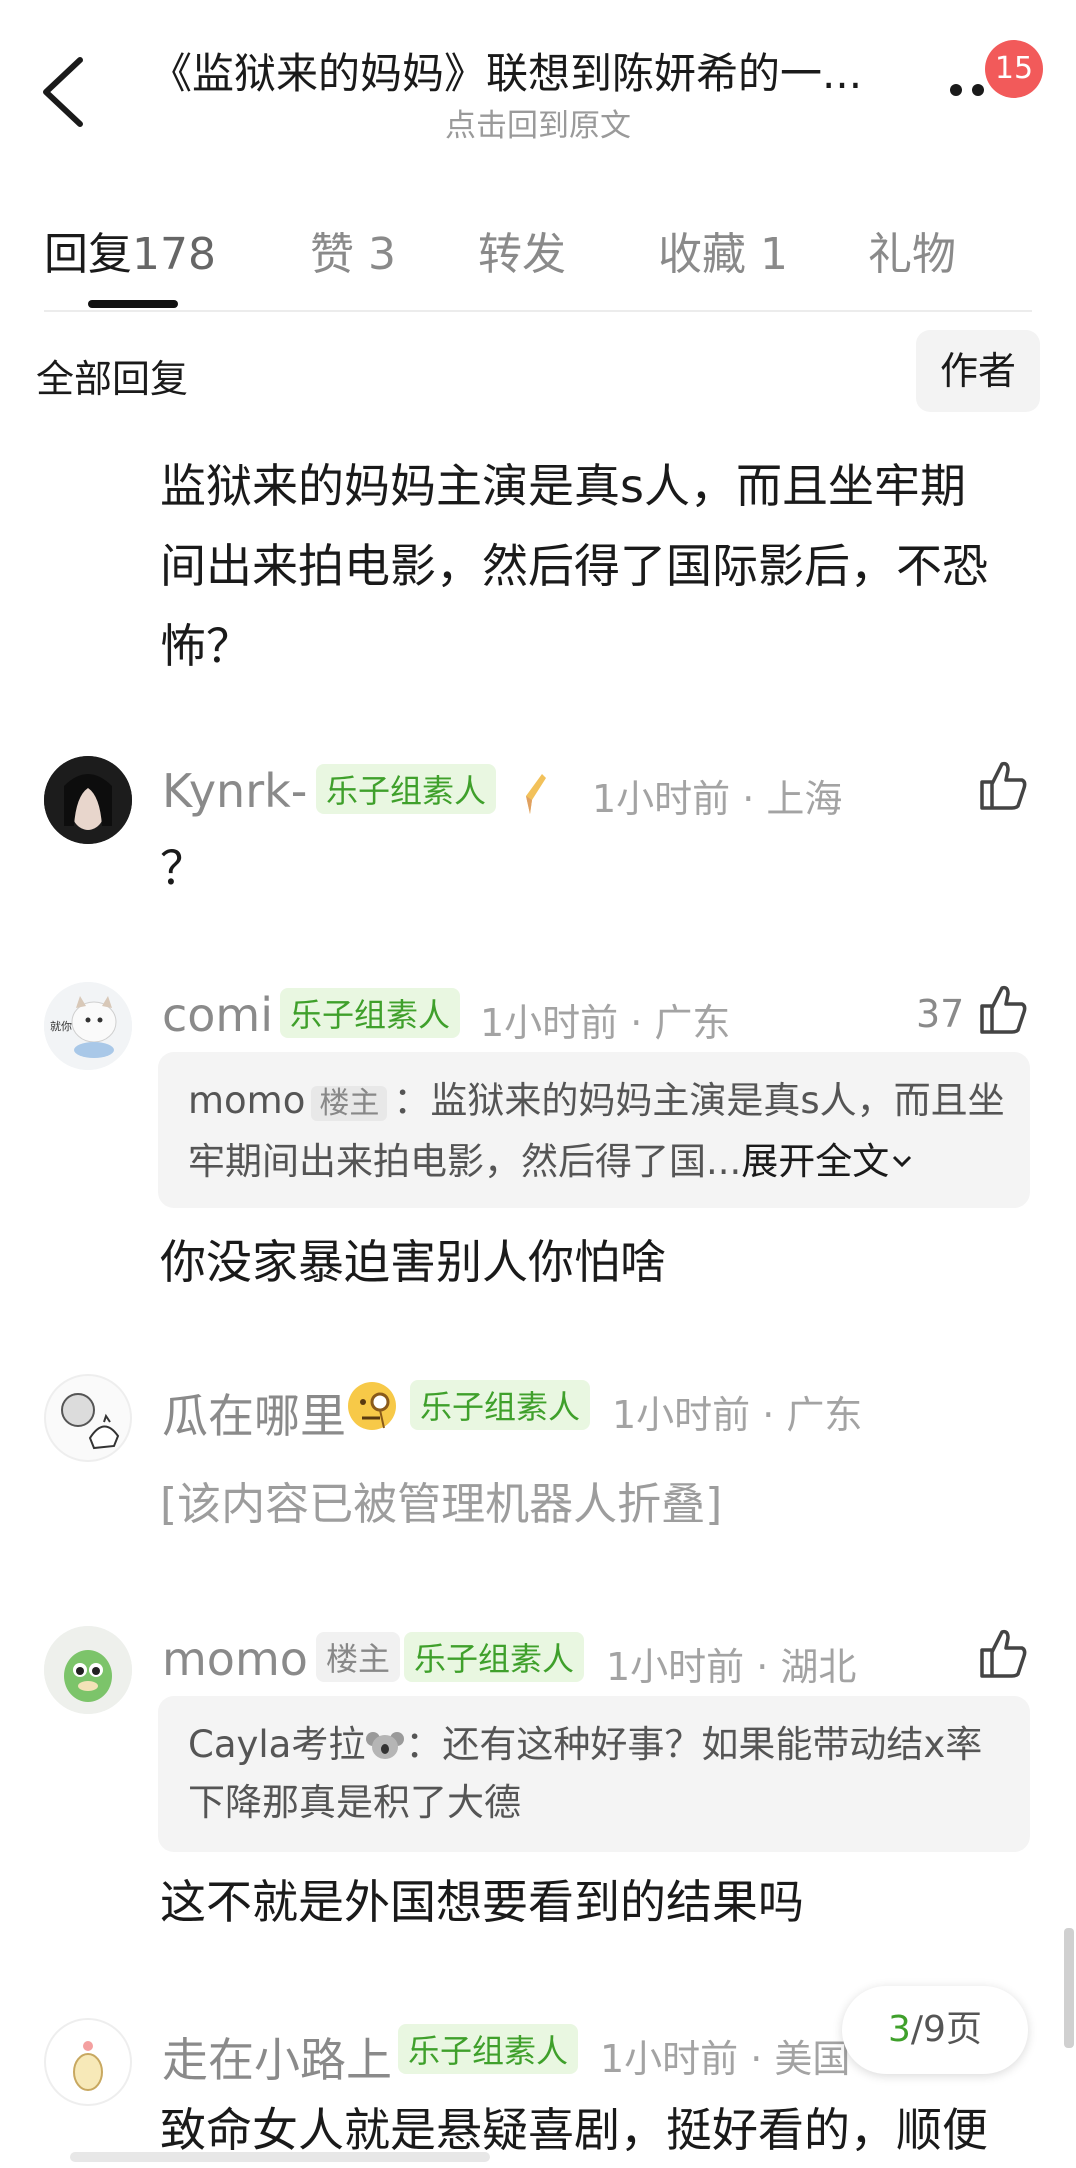 The width and height of the screenshot is (1076, 2168). I want to click on commenter-name: Kynrk-, so click(234, 791).